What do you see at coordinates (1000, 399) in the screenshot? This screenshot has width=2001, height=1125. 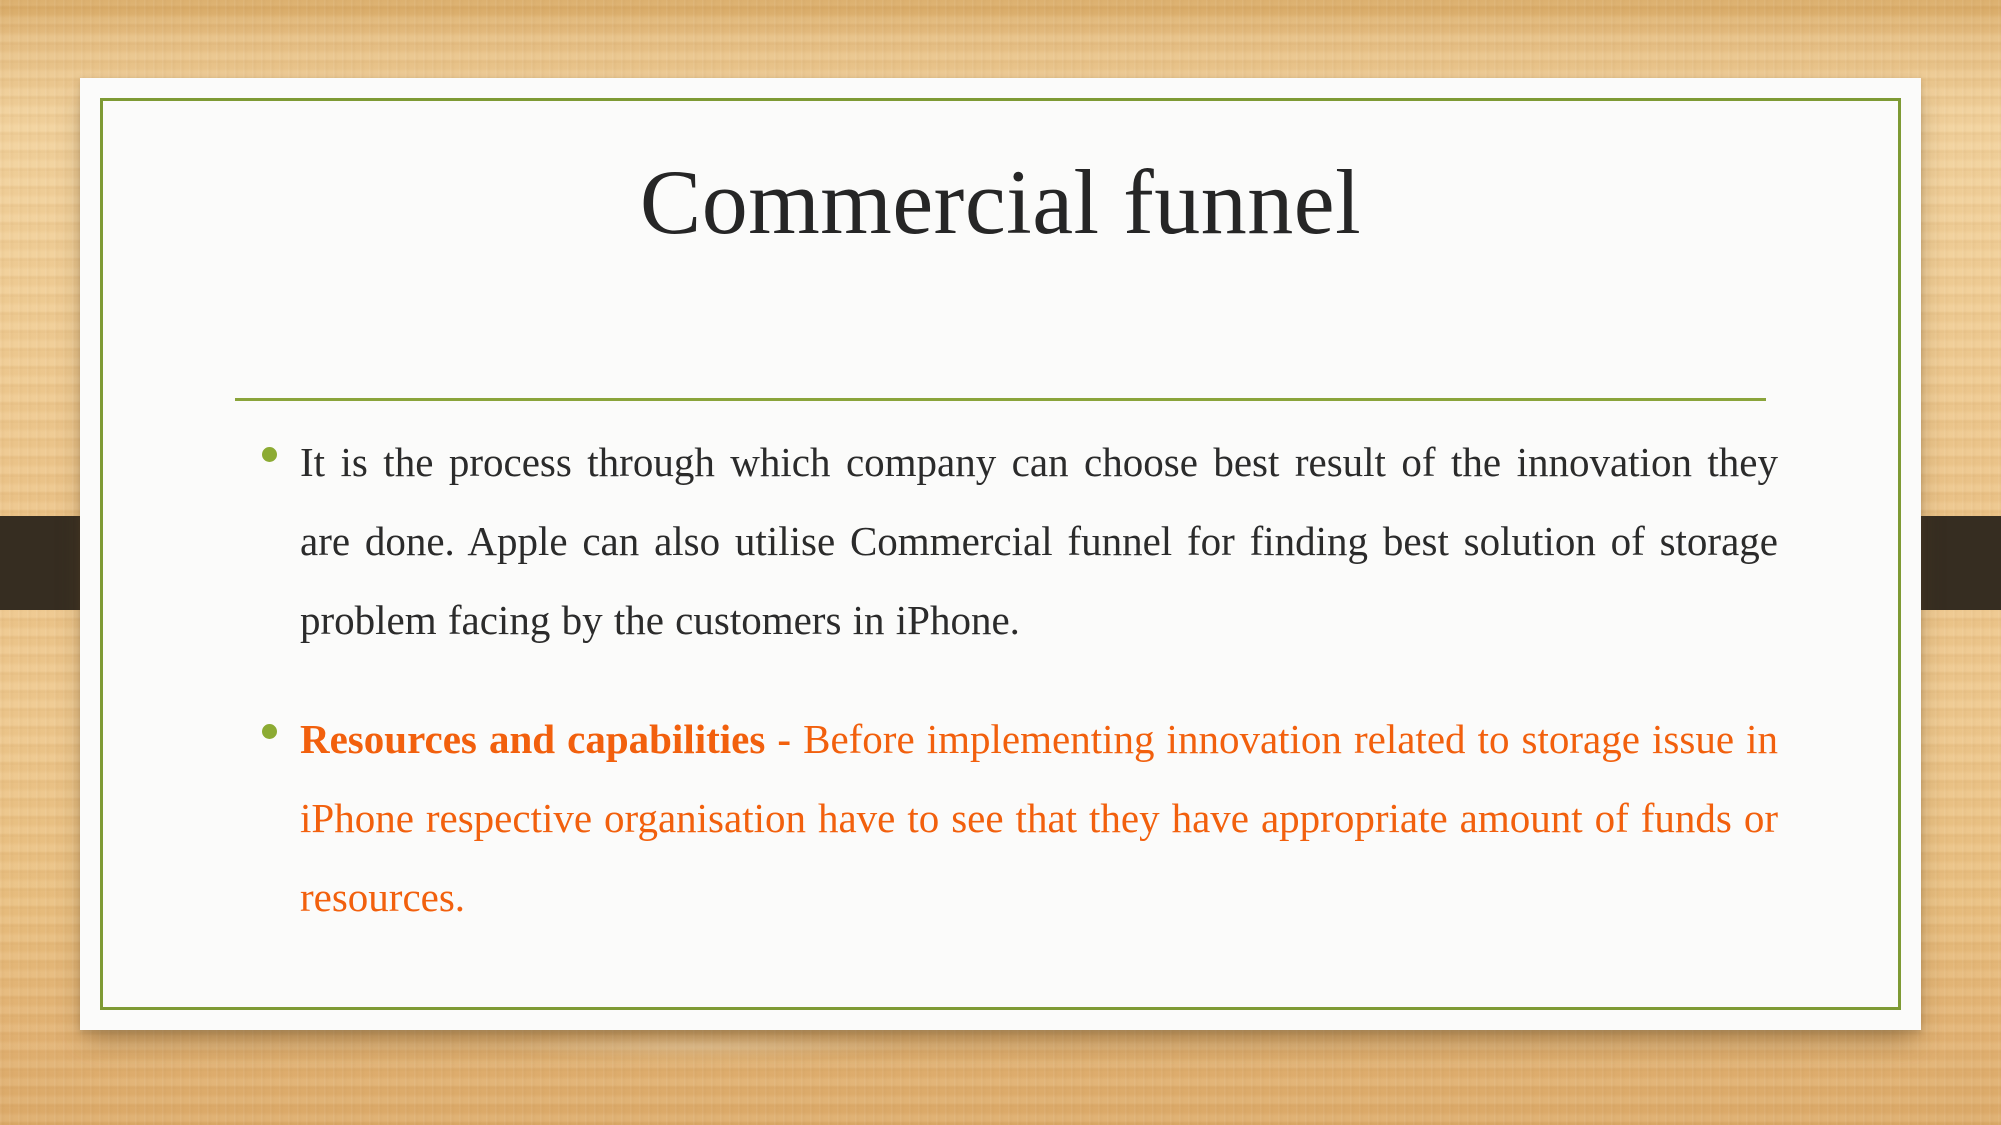 I see `title-divider` at bounding box center [1000, 399].